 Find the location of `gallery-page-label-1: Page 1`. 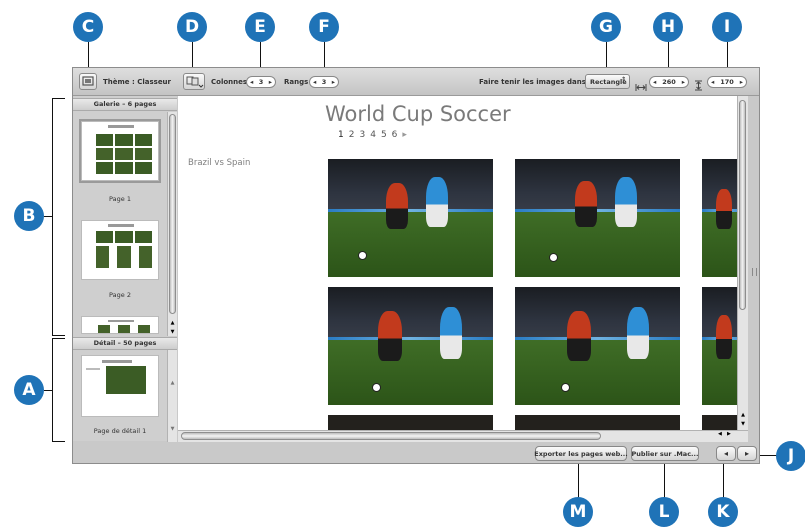

gallery-page-label-1: Page 1 is located at coordinates (120, 199).